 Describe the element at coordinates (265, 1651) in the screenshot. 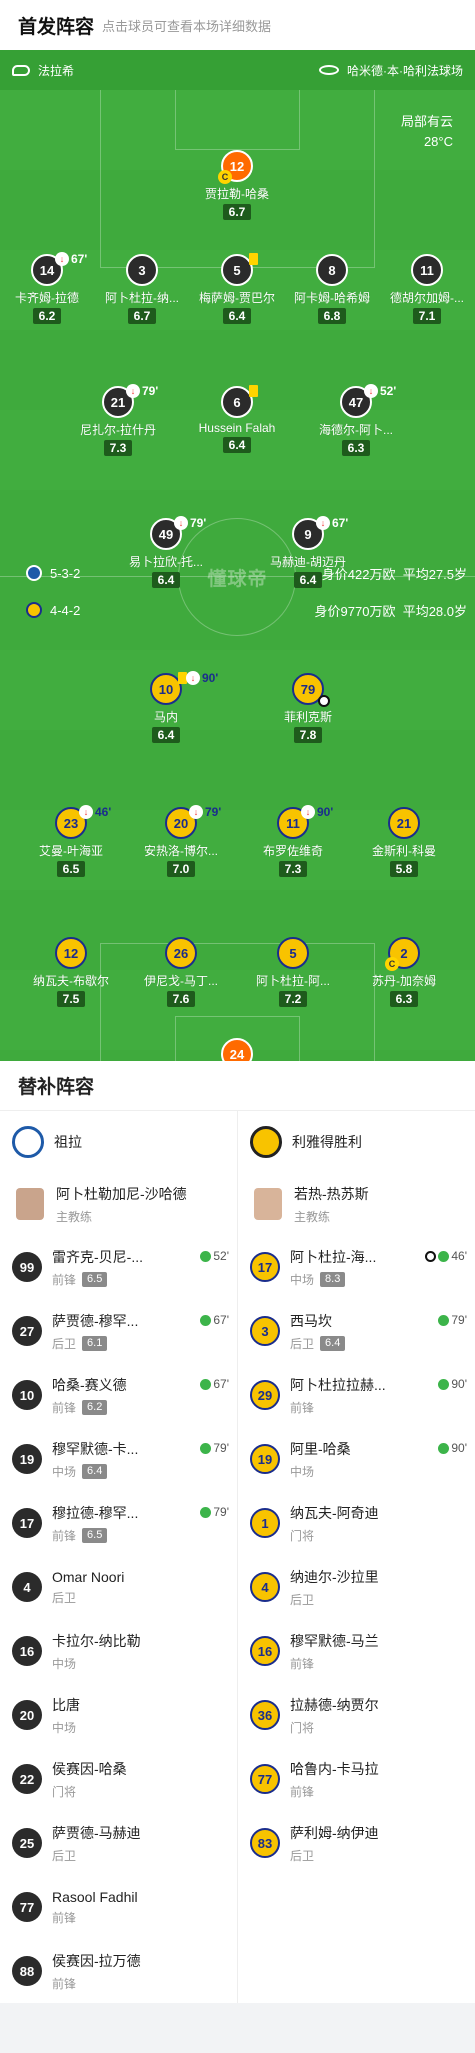

I see `sub-number-badge: 16` at that location.